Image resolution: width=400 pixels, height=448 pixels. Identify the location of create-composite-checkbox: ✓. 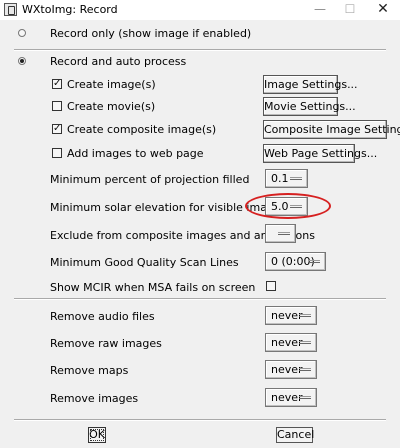
(57, 129).